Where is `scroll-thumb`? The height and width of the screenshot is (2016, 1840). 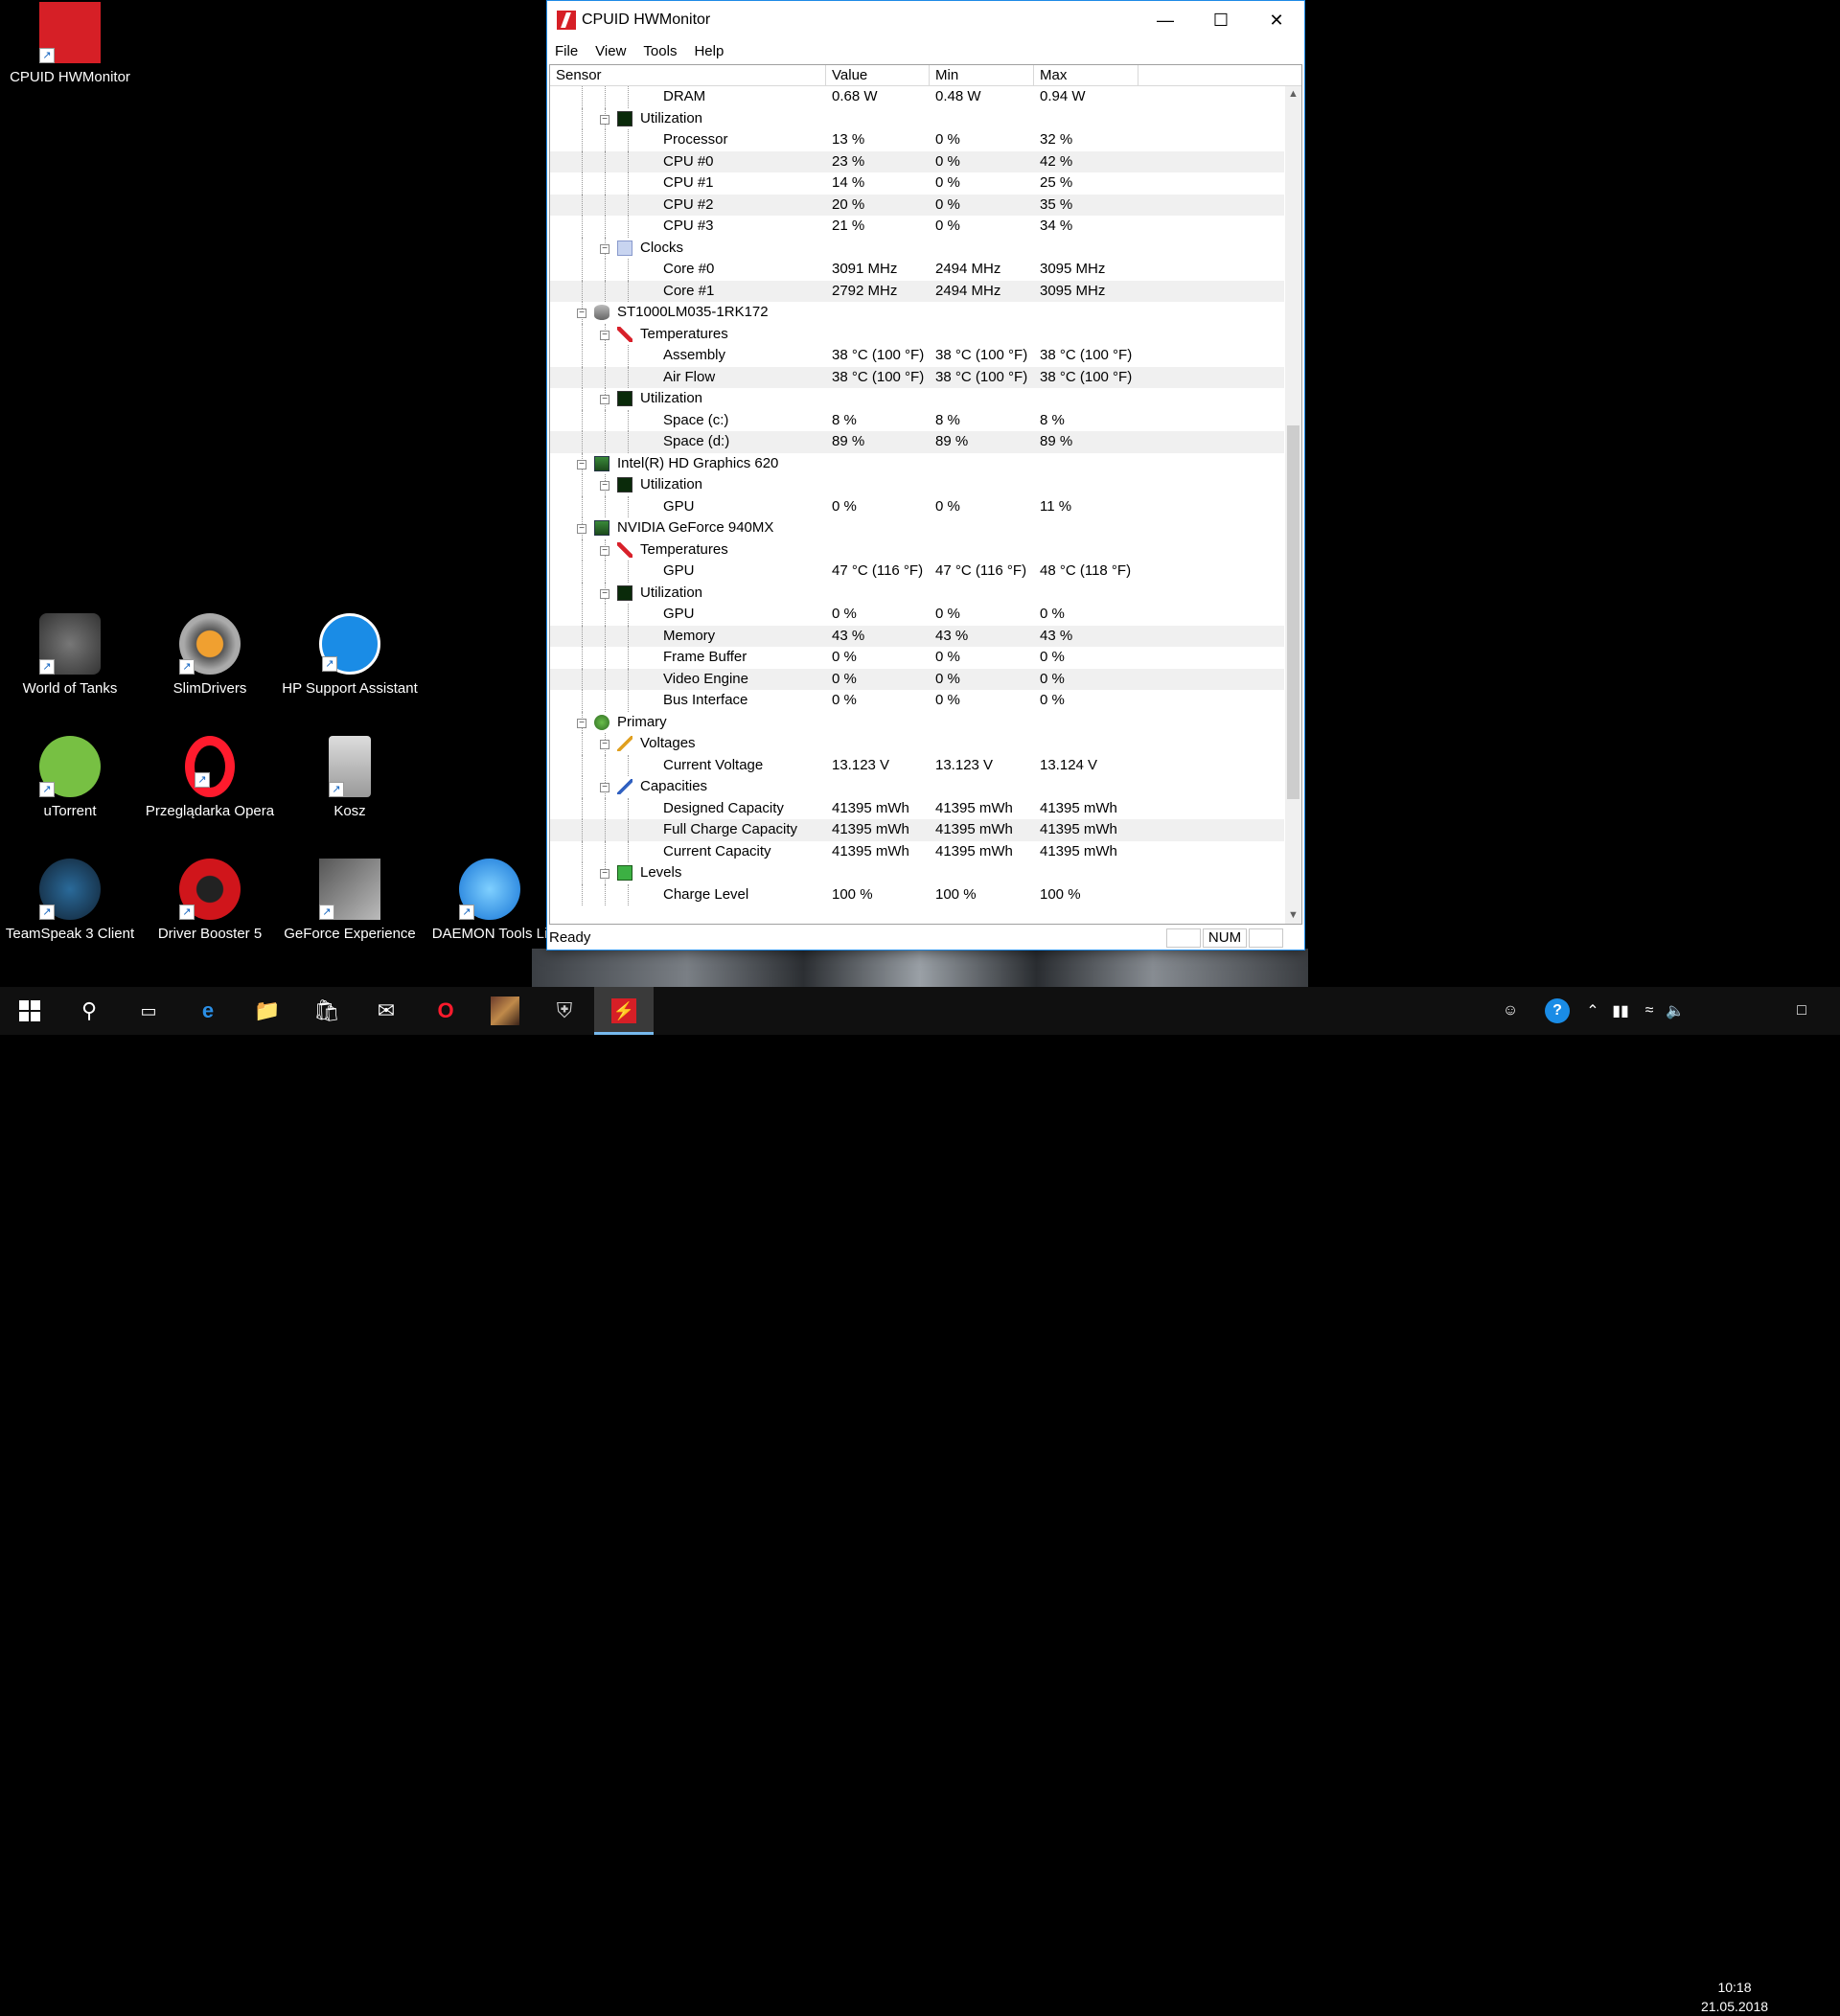 scroll-thumb is located at coordinates (1293, 612).